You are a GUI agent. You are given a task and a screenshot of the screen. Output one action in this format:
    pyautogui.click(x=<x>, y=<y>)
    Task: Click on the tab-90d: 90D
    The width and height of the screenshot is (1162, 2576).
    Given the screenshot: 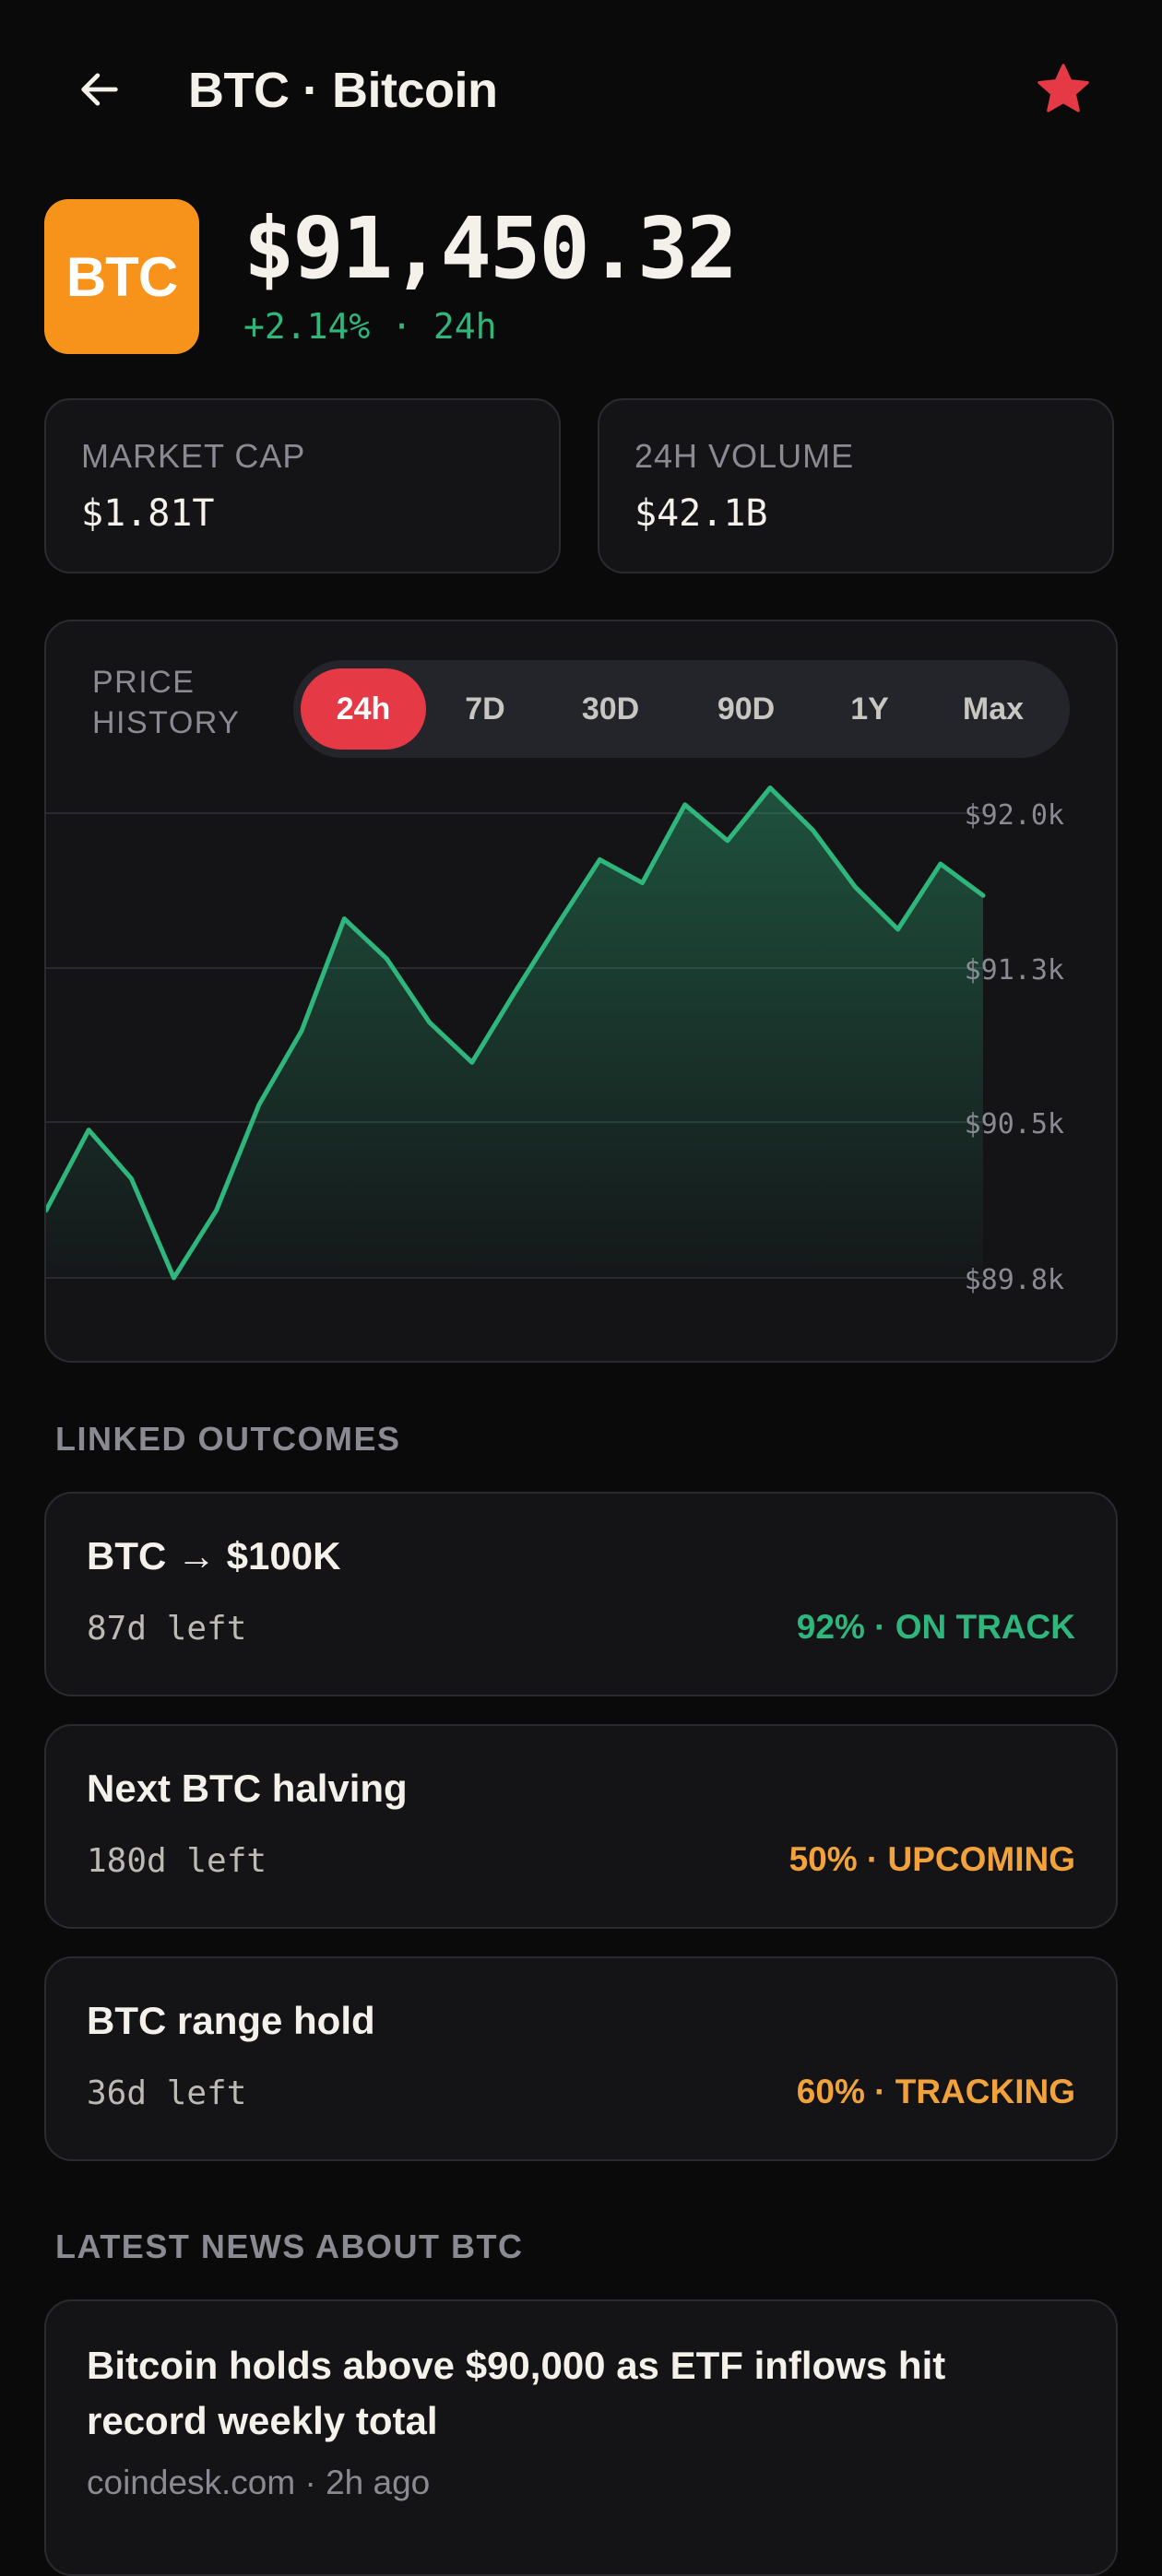 What is the action you would take?
    pyautogui.click(x=746, y=709)
    